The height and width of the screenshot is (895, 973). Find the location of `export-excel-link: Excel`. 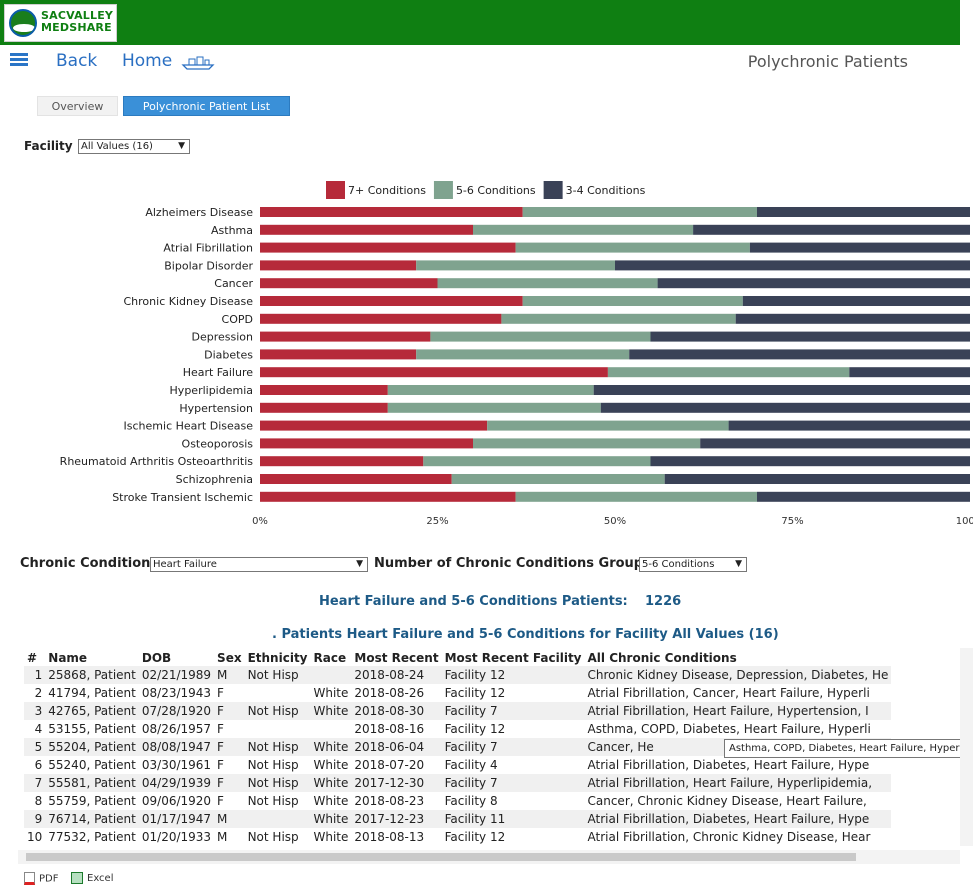

export-excel-link: Excel is located at coordinates (92, 878).